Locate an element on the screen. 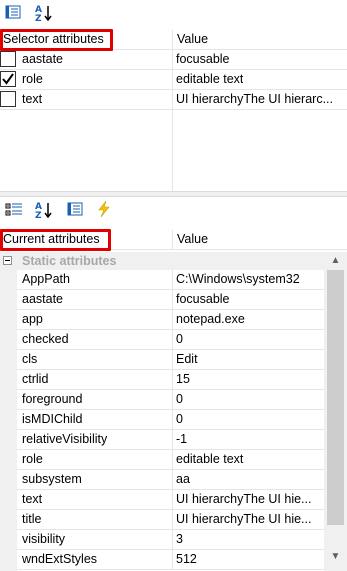  scroll-up-icon: ▲ is located at coordinates (335, 260).